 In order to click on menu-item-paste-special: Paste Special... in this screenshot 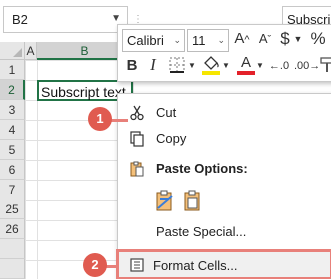, I will do `click(224, 232)`.